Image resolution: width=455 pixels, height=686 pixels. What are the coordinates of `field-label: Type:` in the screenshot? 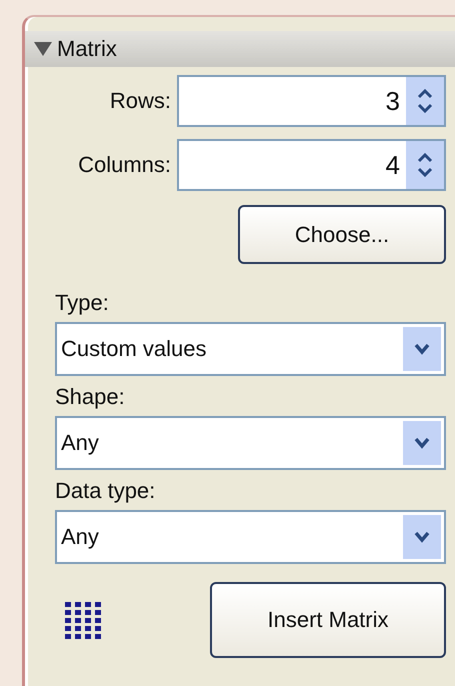 It's located at (82, 303).